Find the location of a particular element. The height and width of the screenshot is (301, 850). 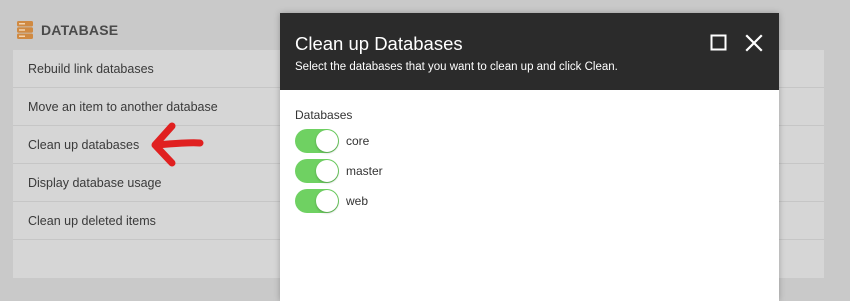

master-label: master is located at coordinates (364, 171).